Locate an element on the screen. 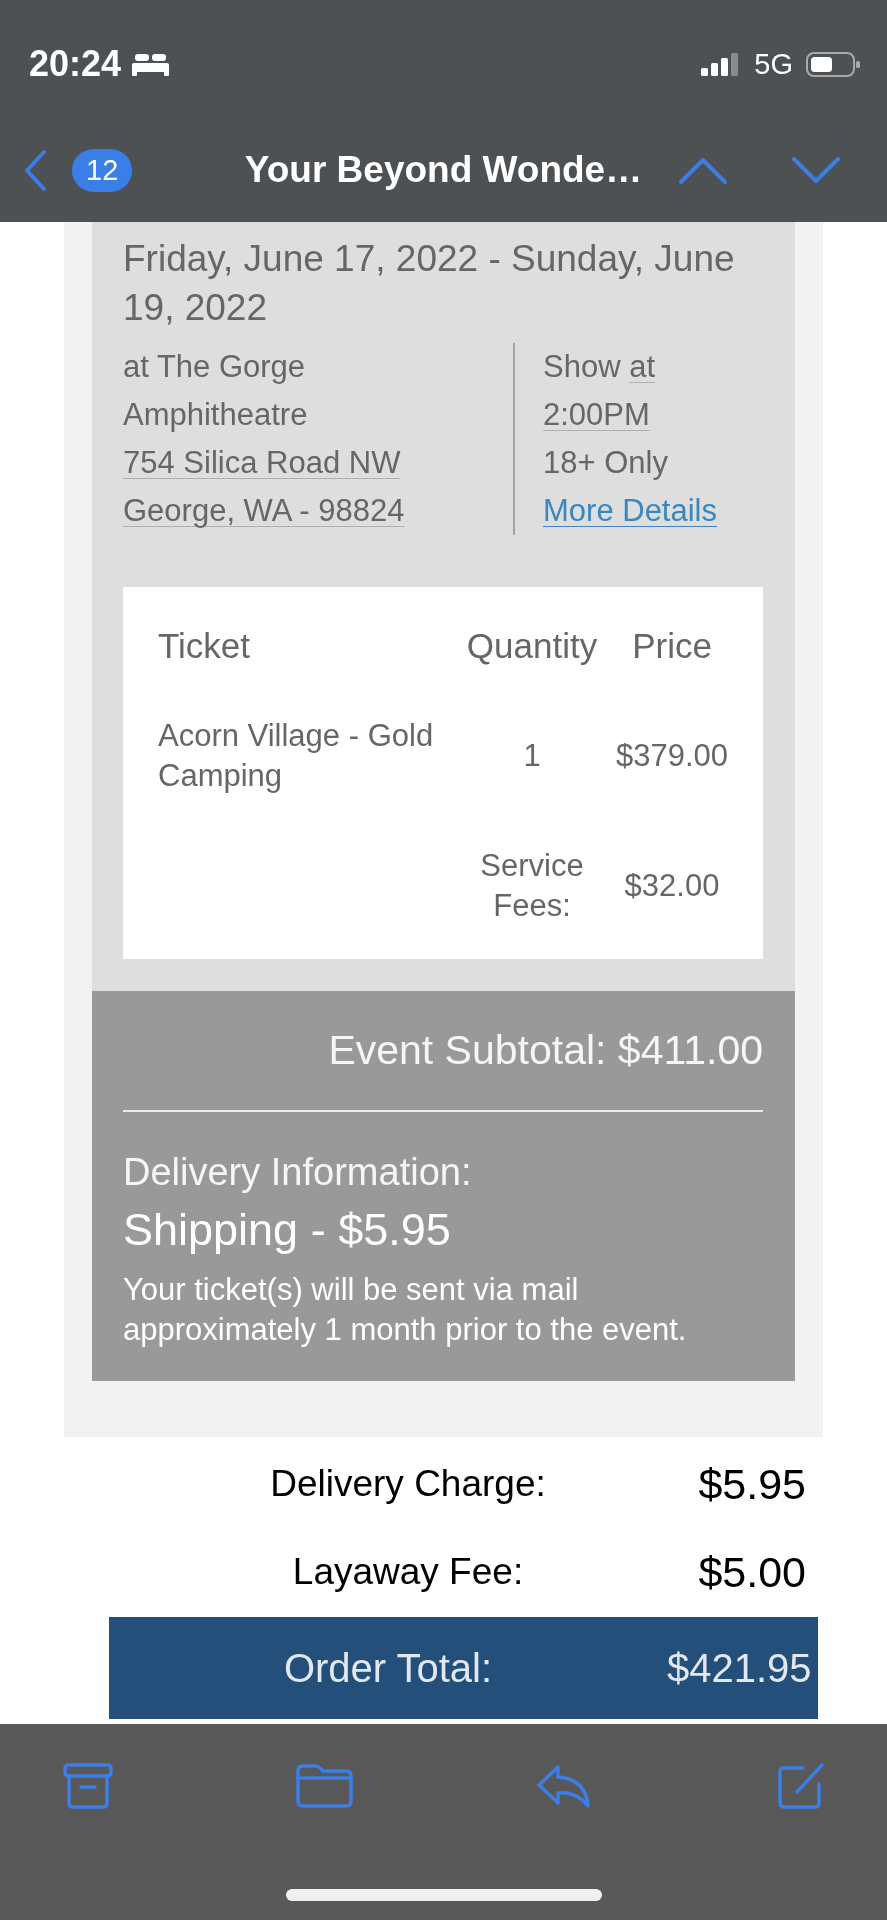 Image resolution: width=887 pixels, height=1920 pixels. show-info-text: 18+ Only is located at coordinates (605, 463).